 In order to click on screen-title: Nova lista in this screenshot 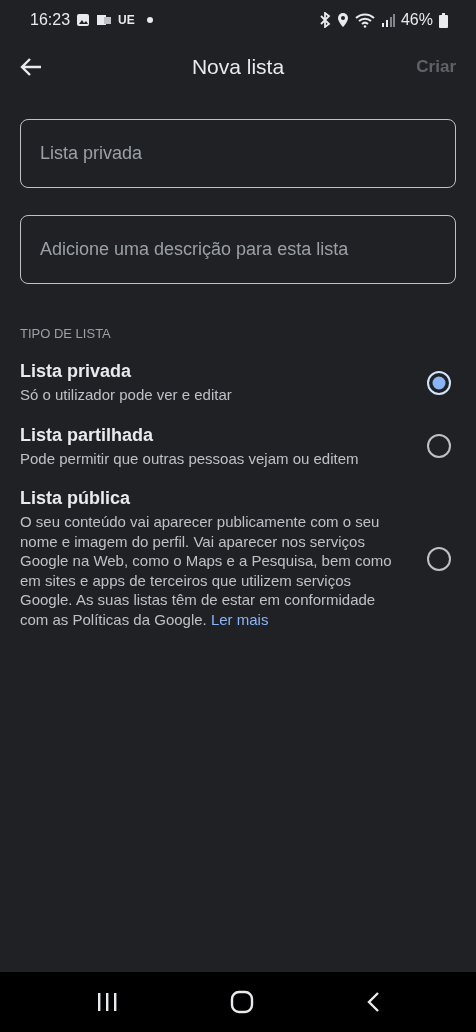, I will do `click(238, 66)`.